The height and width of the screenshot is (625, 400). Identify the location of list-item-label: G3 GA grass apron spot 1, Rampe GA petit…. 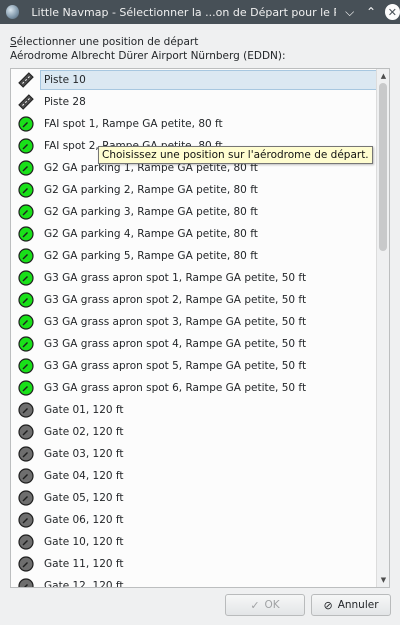
(175, 278).